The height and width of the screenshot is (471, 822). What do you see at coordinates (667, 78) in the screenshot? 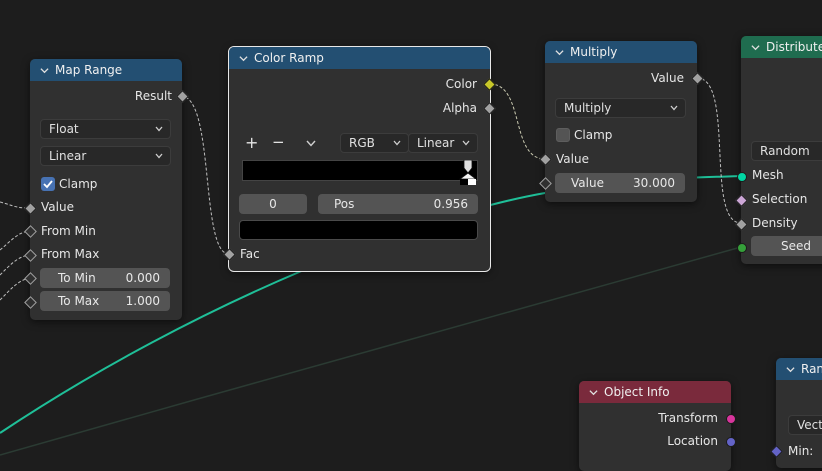
I see `multiply-output-label: Value` at bounding box center [667, 78].